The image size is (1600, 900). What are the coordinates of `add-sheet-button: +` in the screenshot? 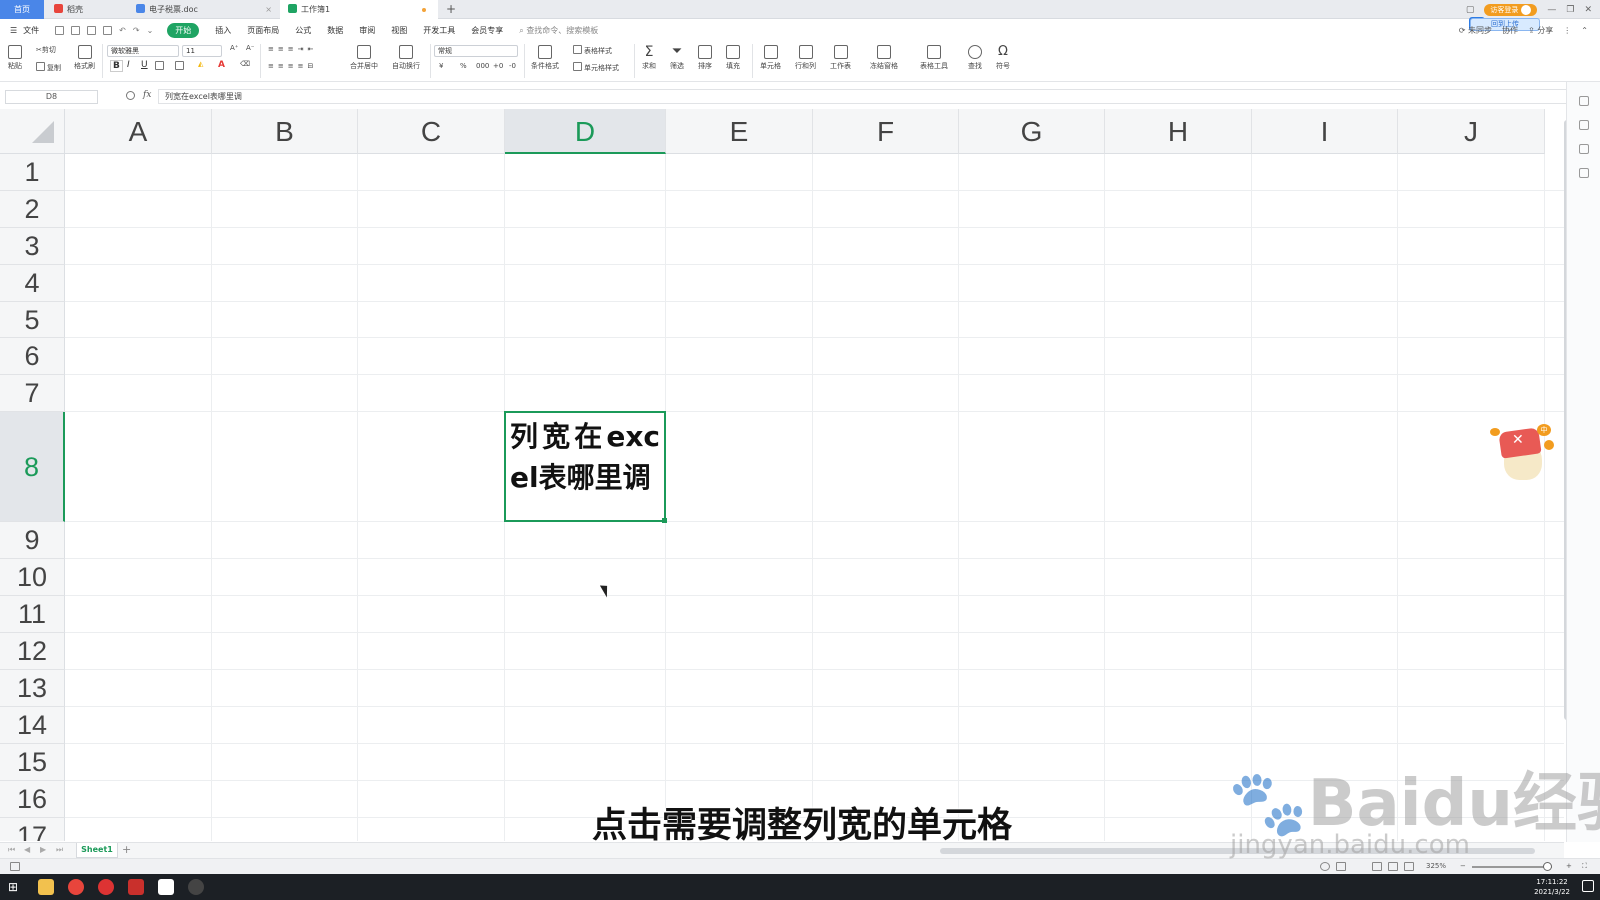 It's located at (126, 850).